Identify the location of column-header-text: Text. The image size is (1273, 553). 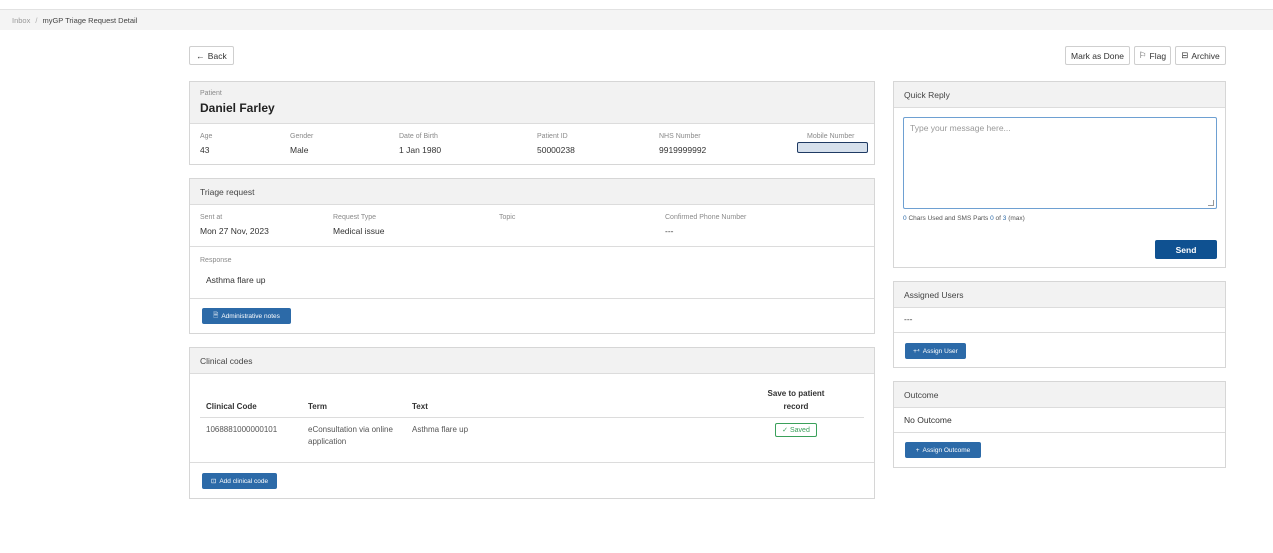
(420, 406).